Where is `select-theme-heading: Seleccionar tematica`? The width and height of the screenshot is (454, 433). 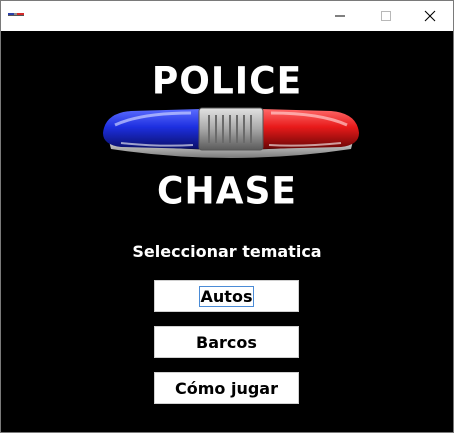
select-theme-heading: Seleccionar tematica is located at coordinates (227, 251).